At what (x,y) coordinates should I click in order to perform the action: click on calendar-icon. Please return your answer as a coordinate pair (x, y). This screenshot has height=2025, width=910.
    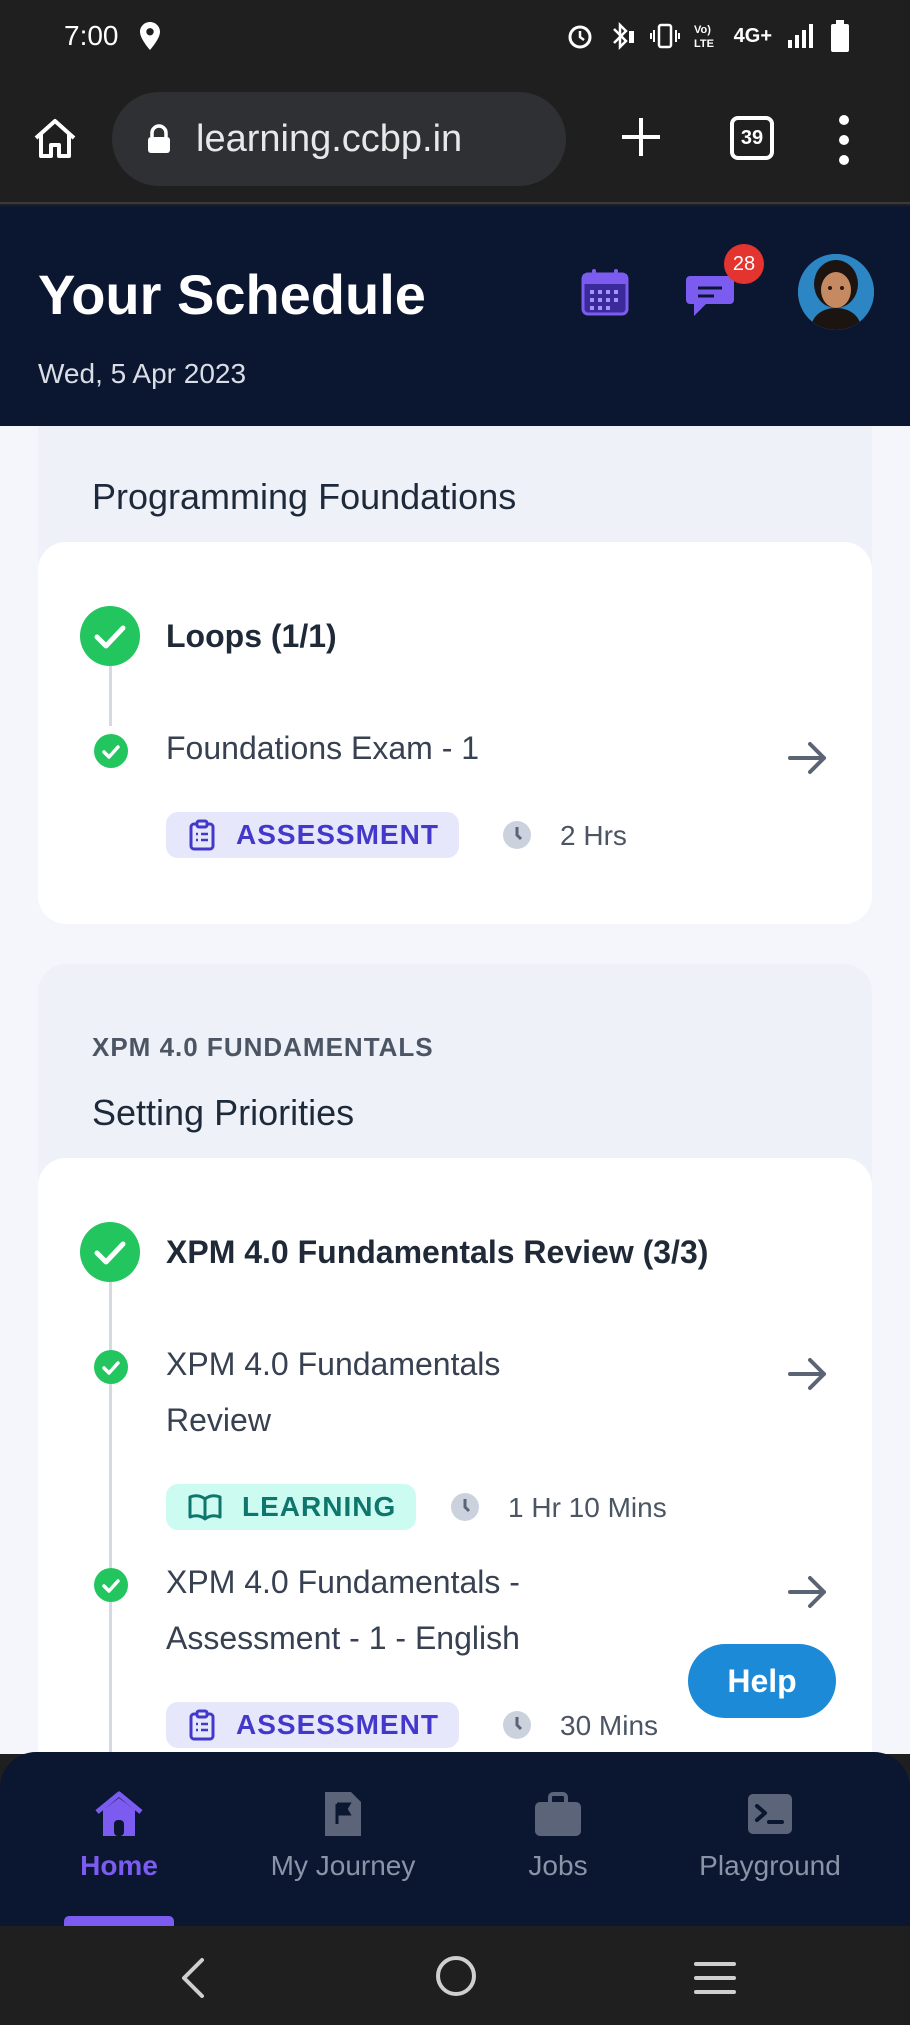
    Looking at the image, I should click on (605, 293).